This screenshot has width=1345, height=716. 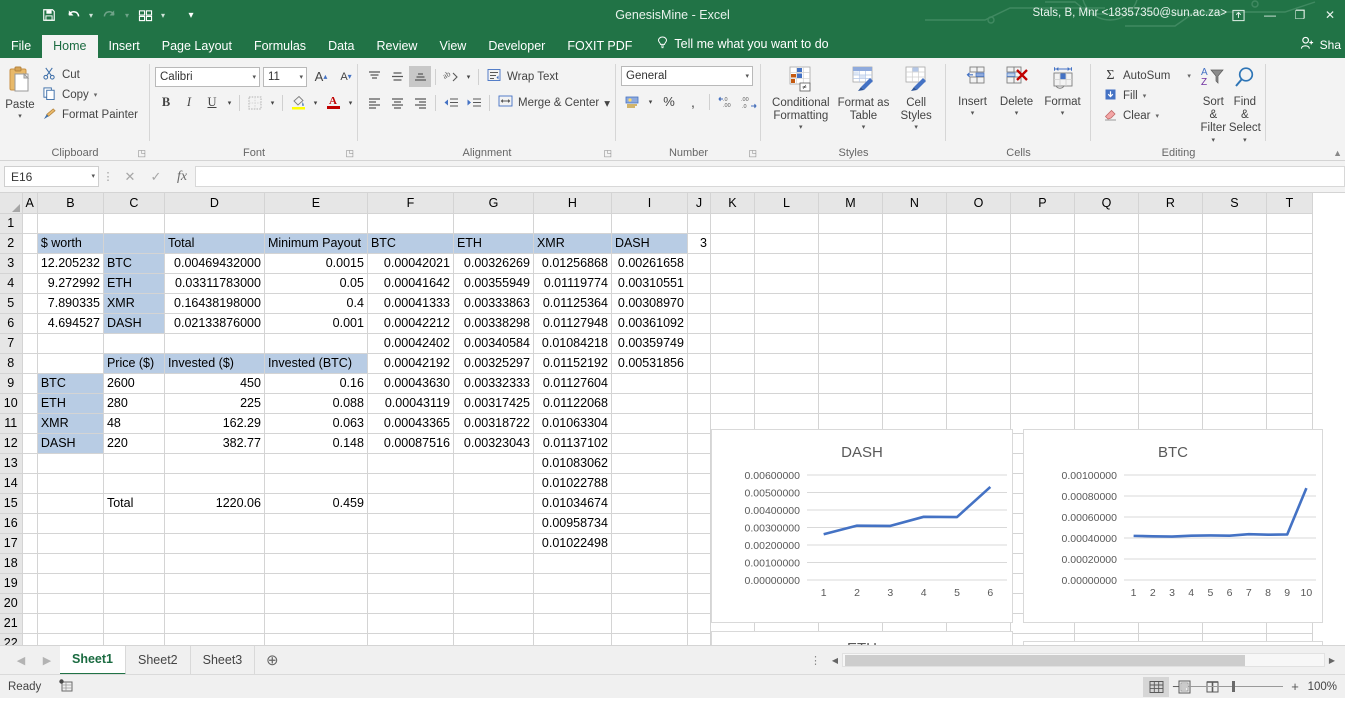 What do you see at coordinates (11, 223) in the screenshot?
I see `row-header-1: 1` at bounding box center [11, 223].